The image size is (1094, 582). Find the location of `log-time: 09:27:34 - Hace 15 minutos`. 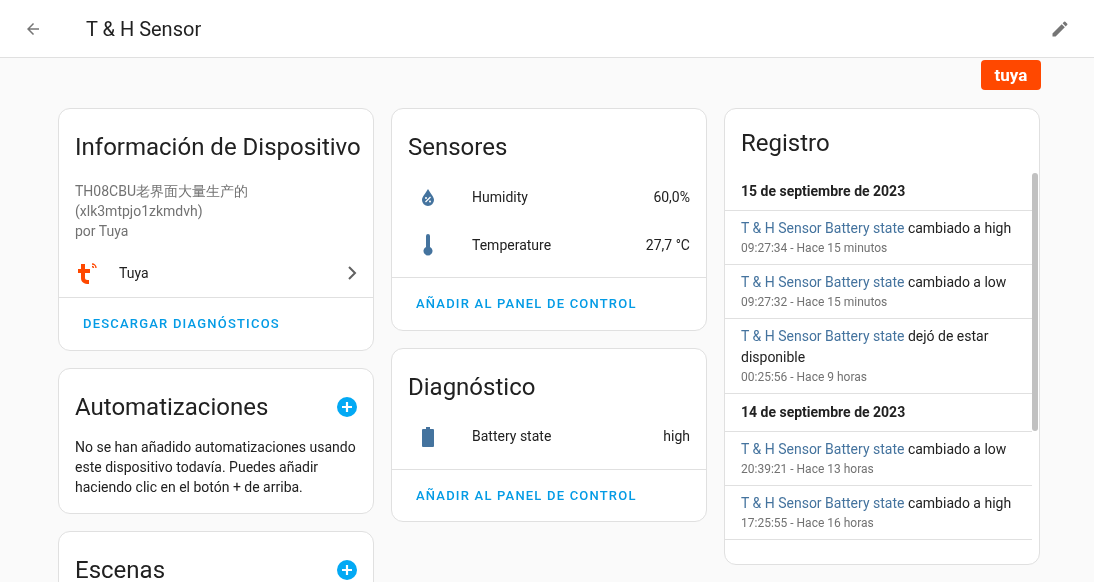

log-time: 09:27:34 - Hace 15 minutos is located at coordinates (815, 248).